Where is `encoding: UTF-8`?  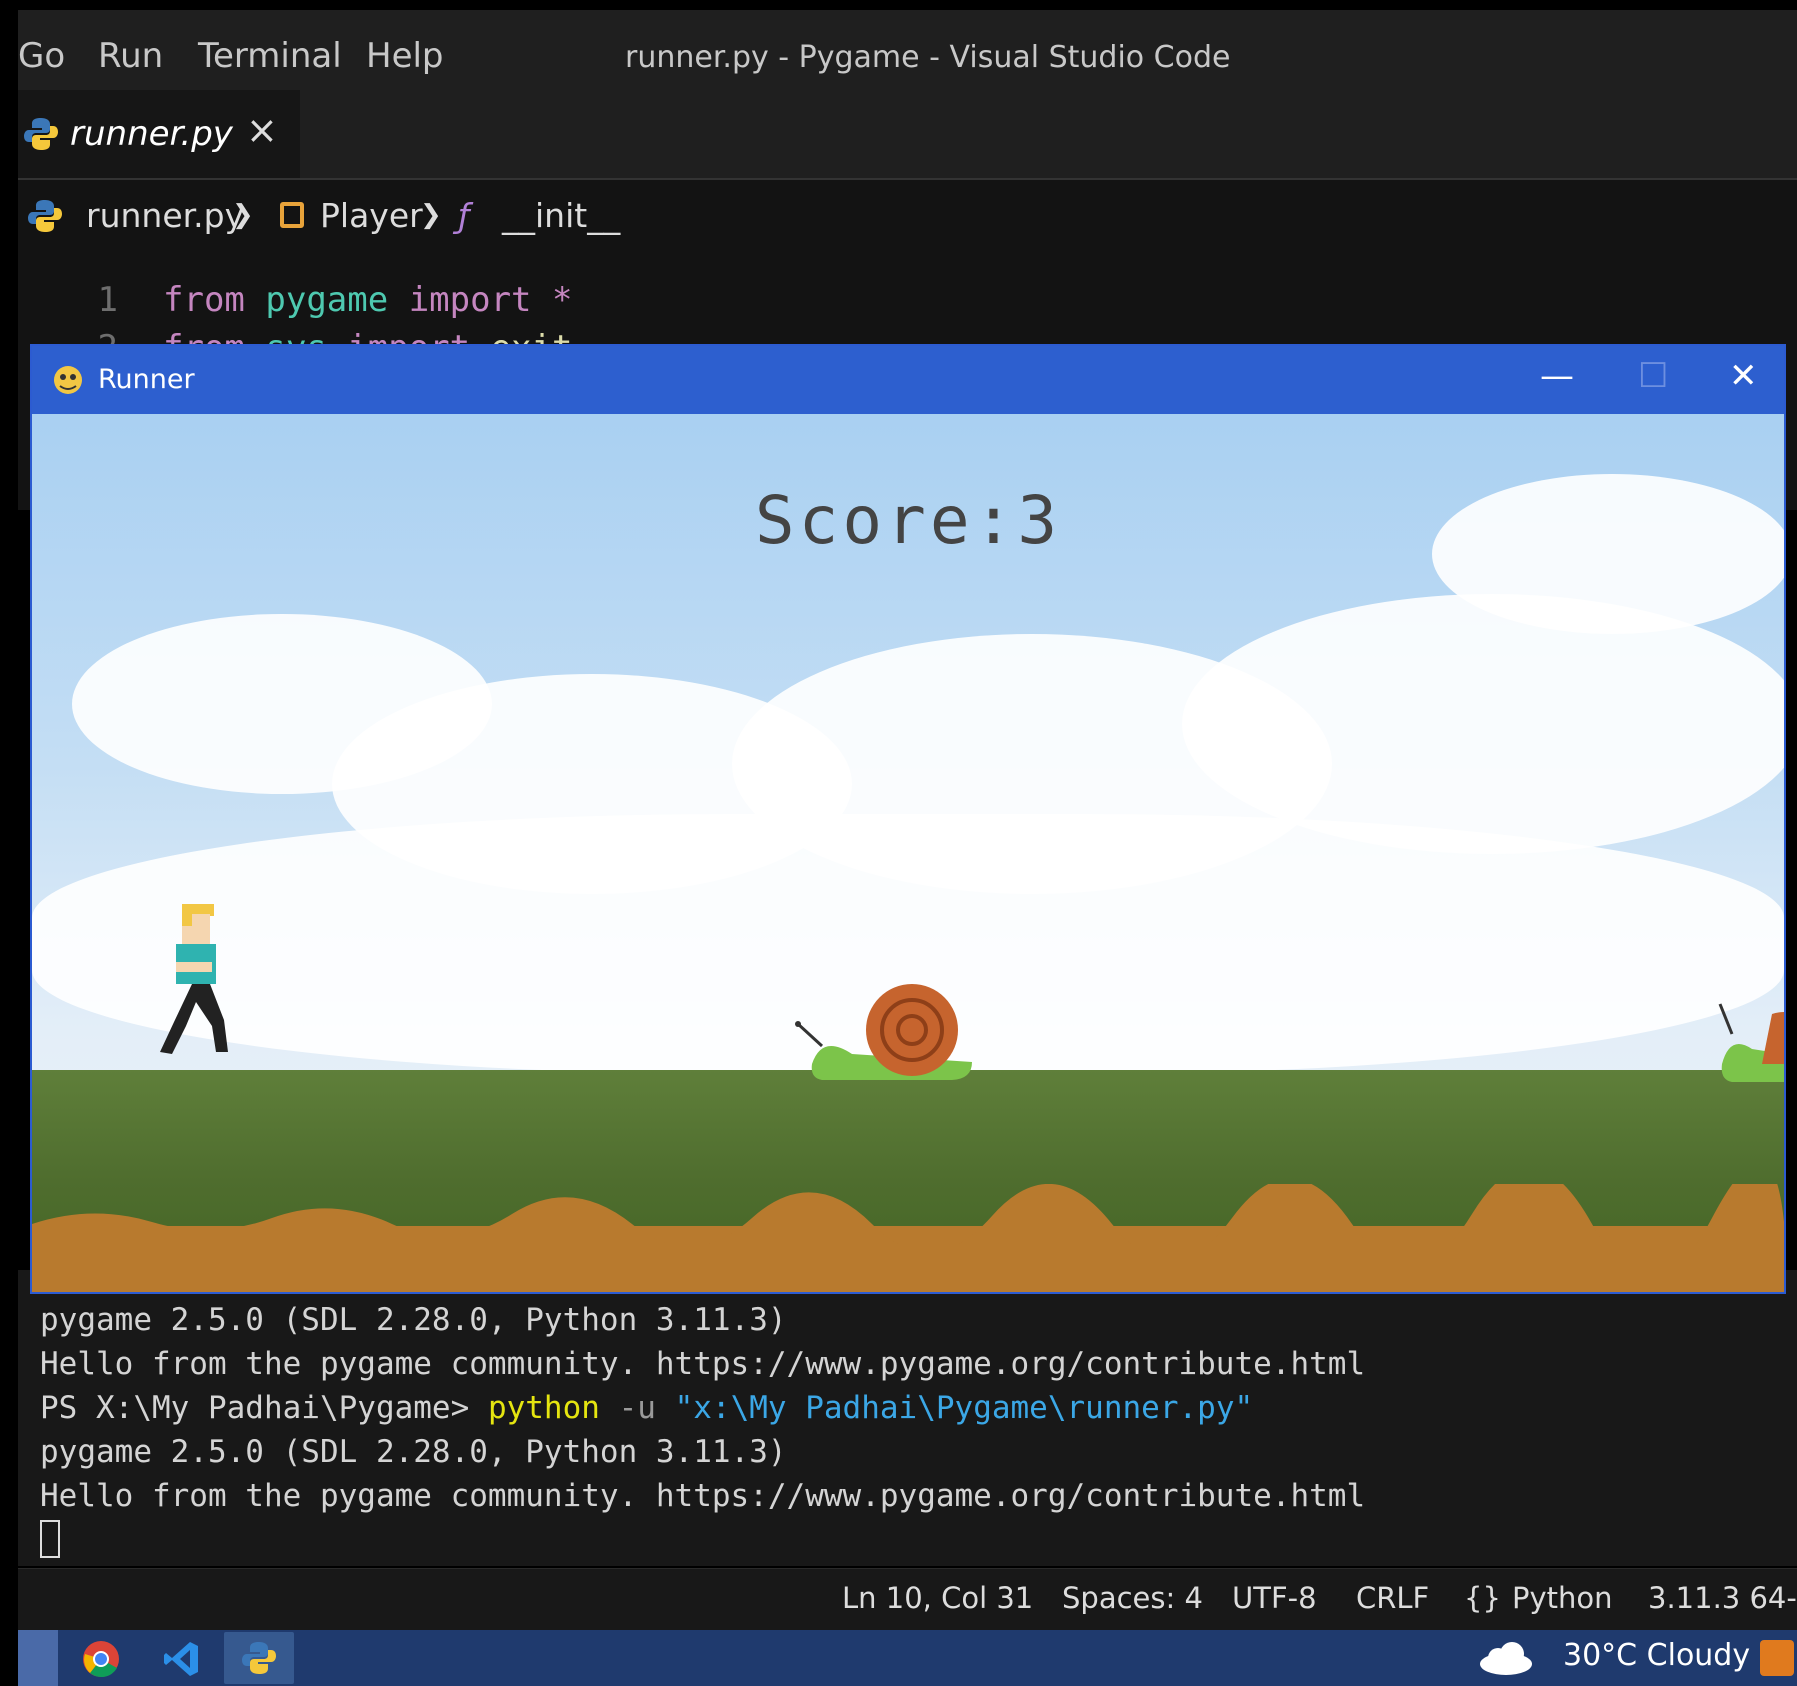
encoding: UTF-8 is located at coordinates (1274, 1598).